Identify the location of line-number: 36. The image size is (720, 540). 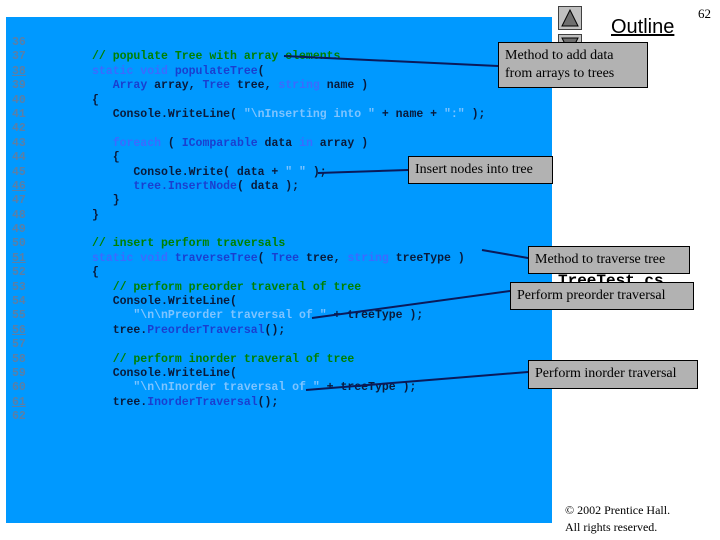
(19, 42).